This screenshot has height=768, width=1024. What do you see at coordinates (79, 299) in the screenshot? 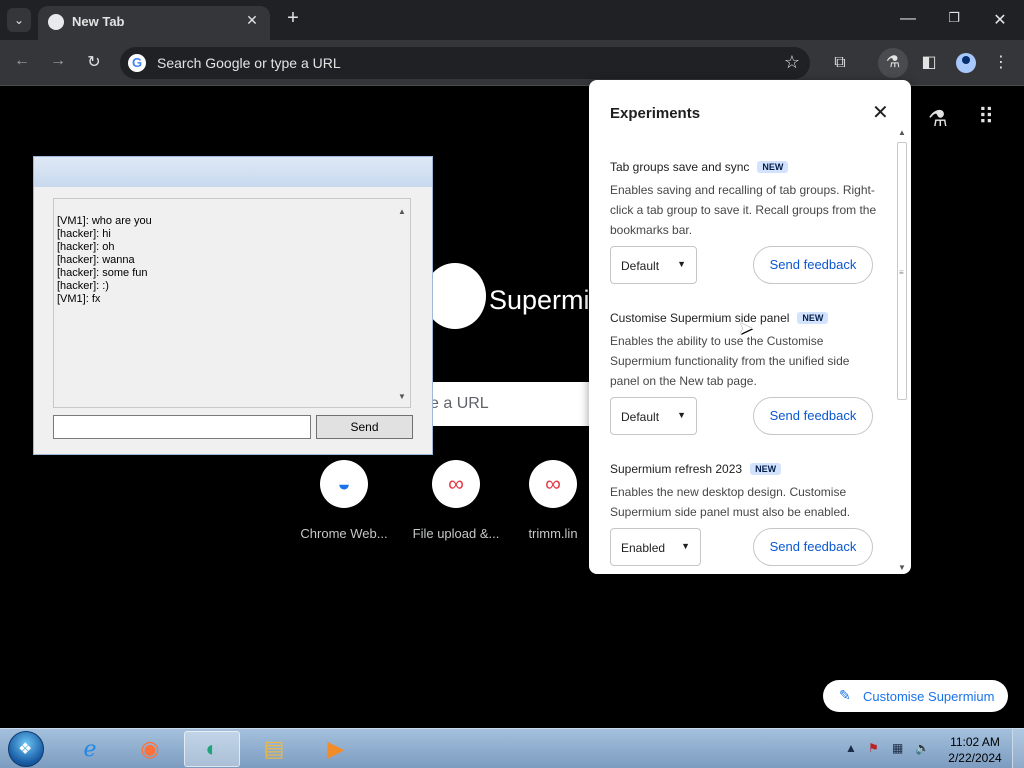
I see `chat-message: [VM1]: fx` at bounding box center [79, 299].